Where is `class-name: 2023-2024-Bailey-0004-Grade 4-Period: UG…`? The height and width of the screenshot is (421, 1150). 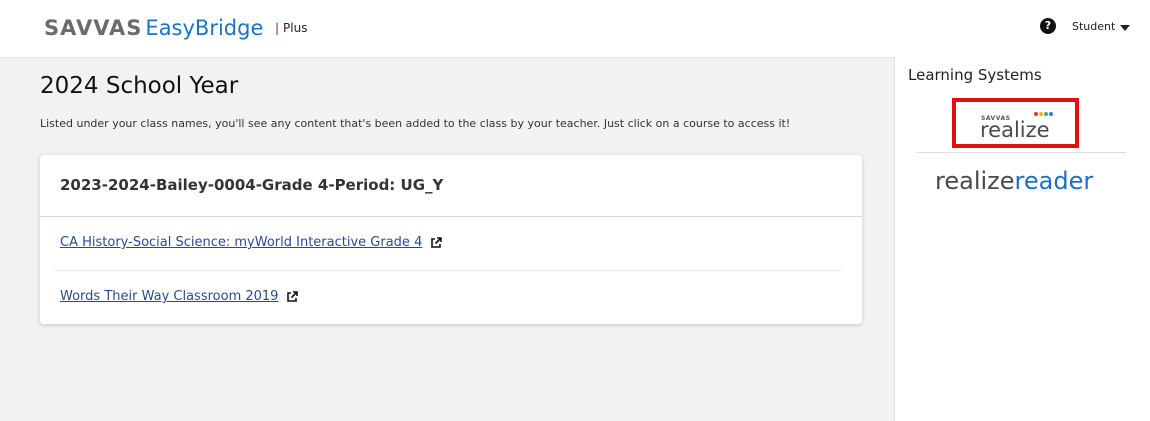 class-name: 2023-2024-Bailey-0004-Grade 4-Period: UG… is located at coordinates (252, 185).